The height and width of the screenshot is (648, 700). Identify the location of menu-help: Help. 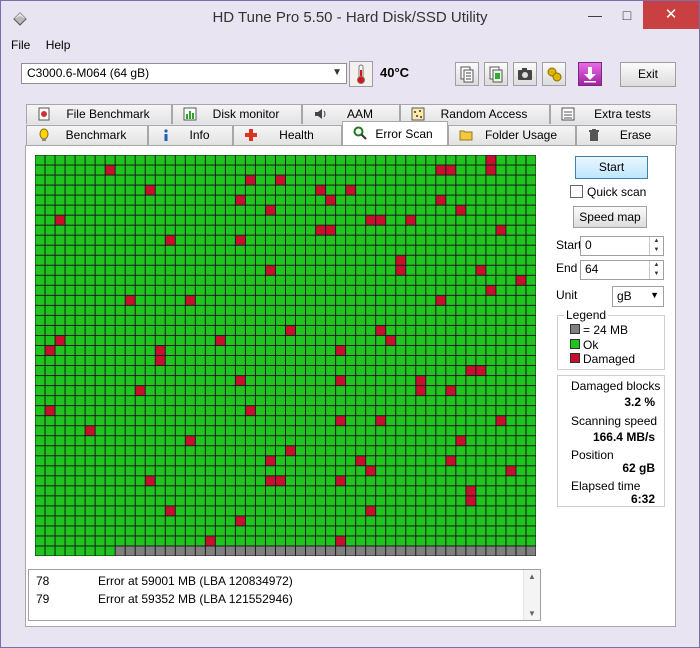
(58, 45).